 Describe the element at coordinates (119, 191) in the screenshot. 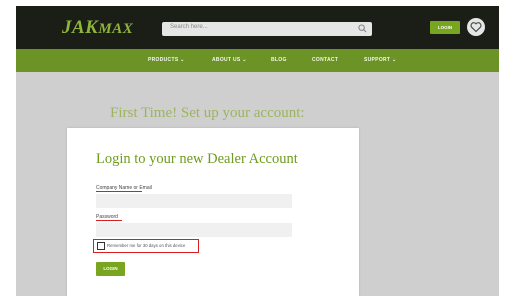

I see `company-label-underline` at that location.